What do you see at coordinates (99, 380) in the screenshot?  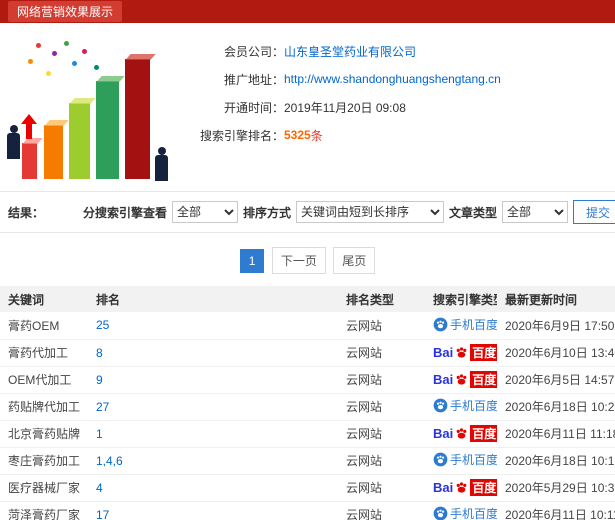 I see `rank-link: 9` at bounding box center [99, 380].